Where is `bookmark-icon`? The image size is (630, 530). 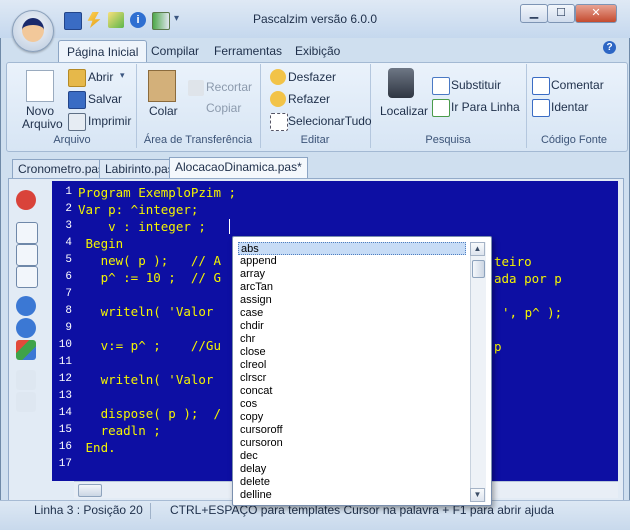 bookmark-icon is located at coordinates (27, 233).